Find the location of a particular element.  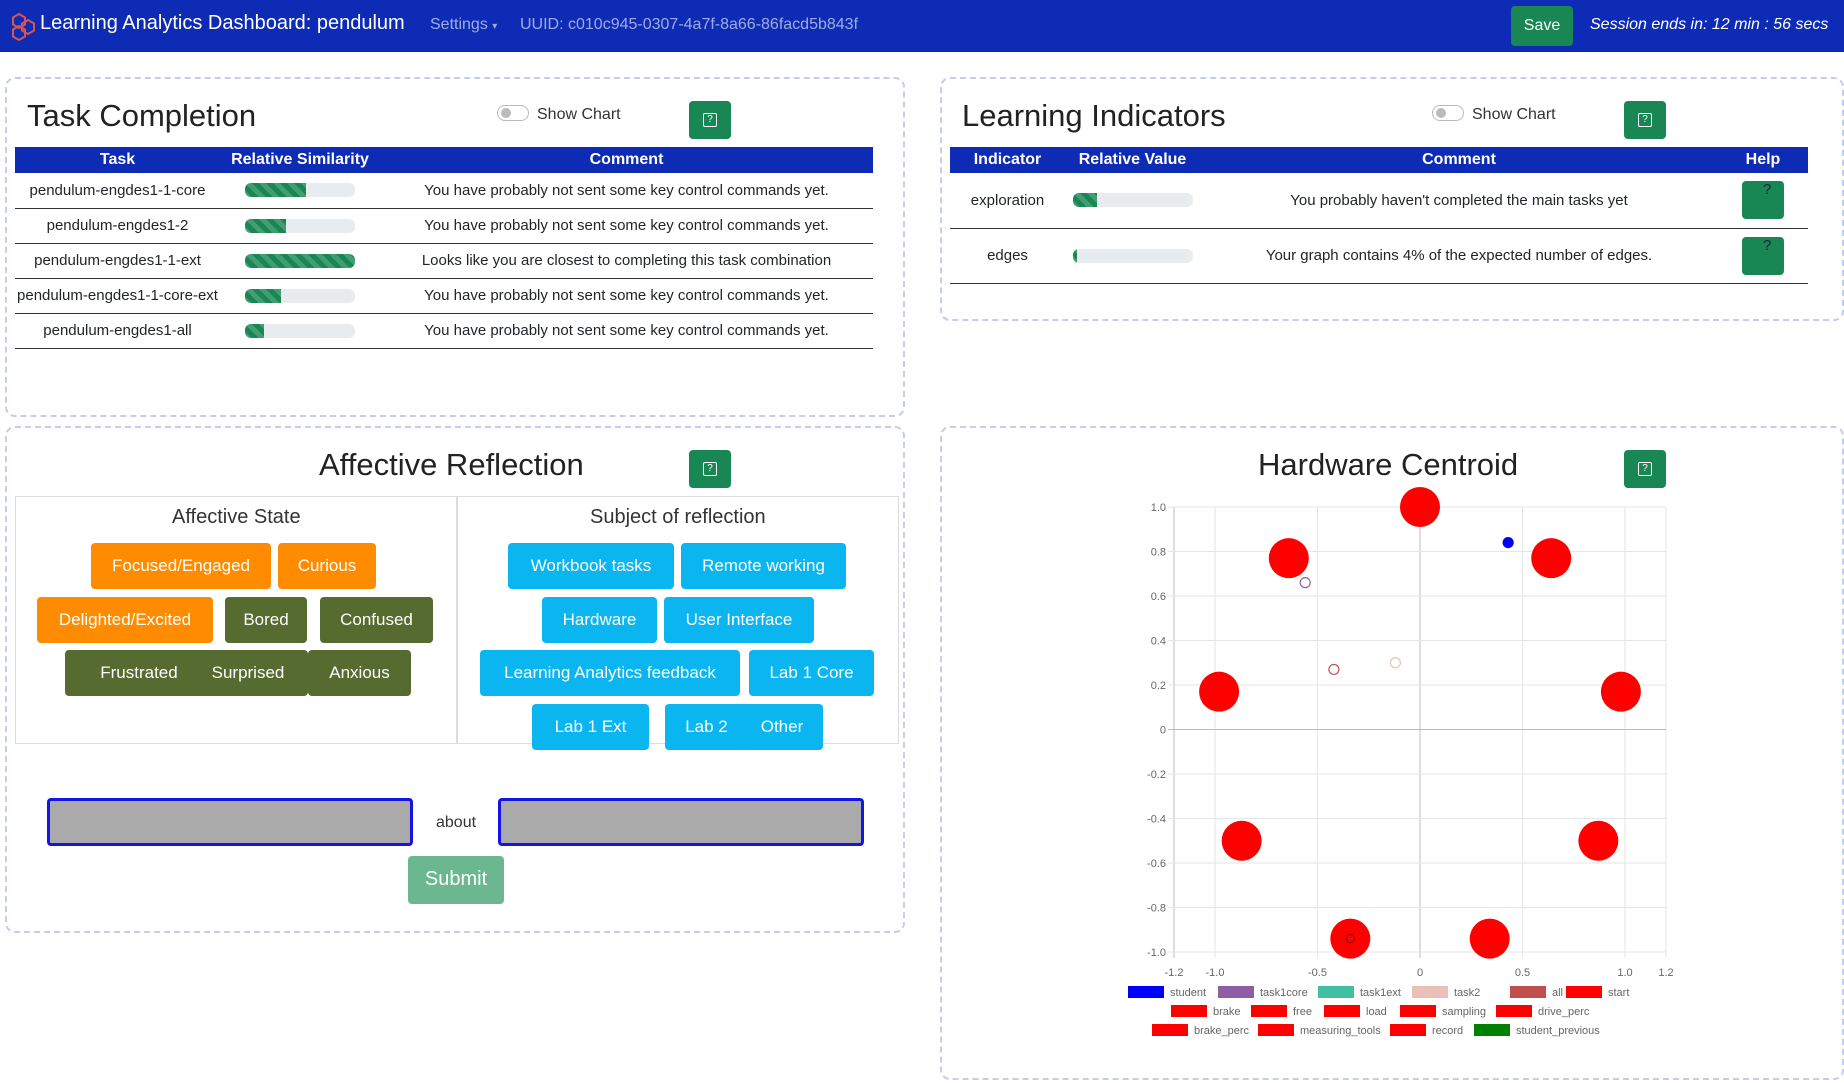

subject-input is located at coordinates (681, 822).